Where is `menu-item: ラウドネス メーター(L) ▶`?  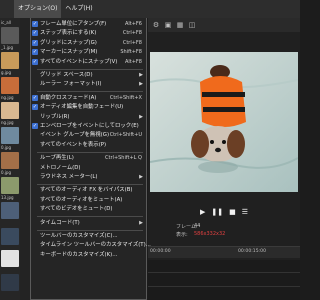 menu-item: ラウドネス メーター(L) ▶ is located at coordinates (88, 177).